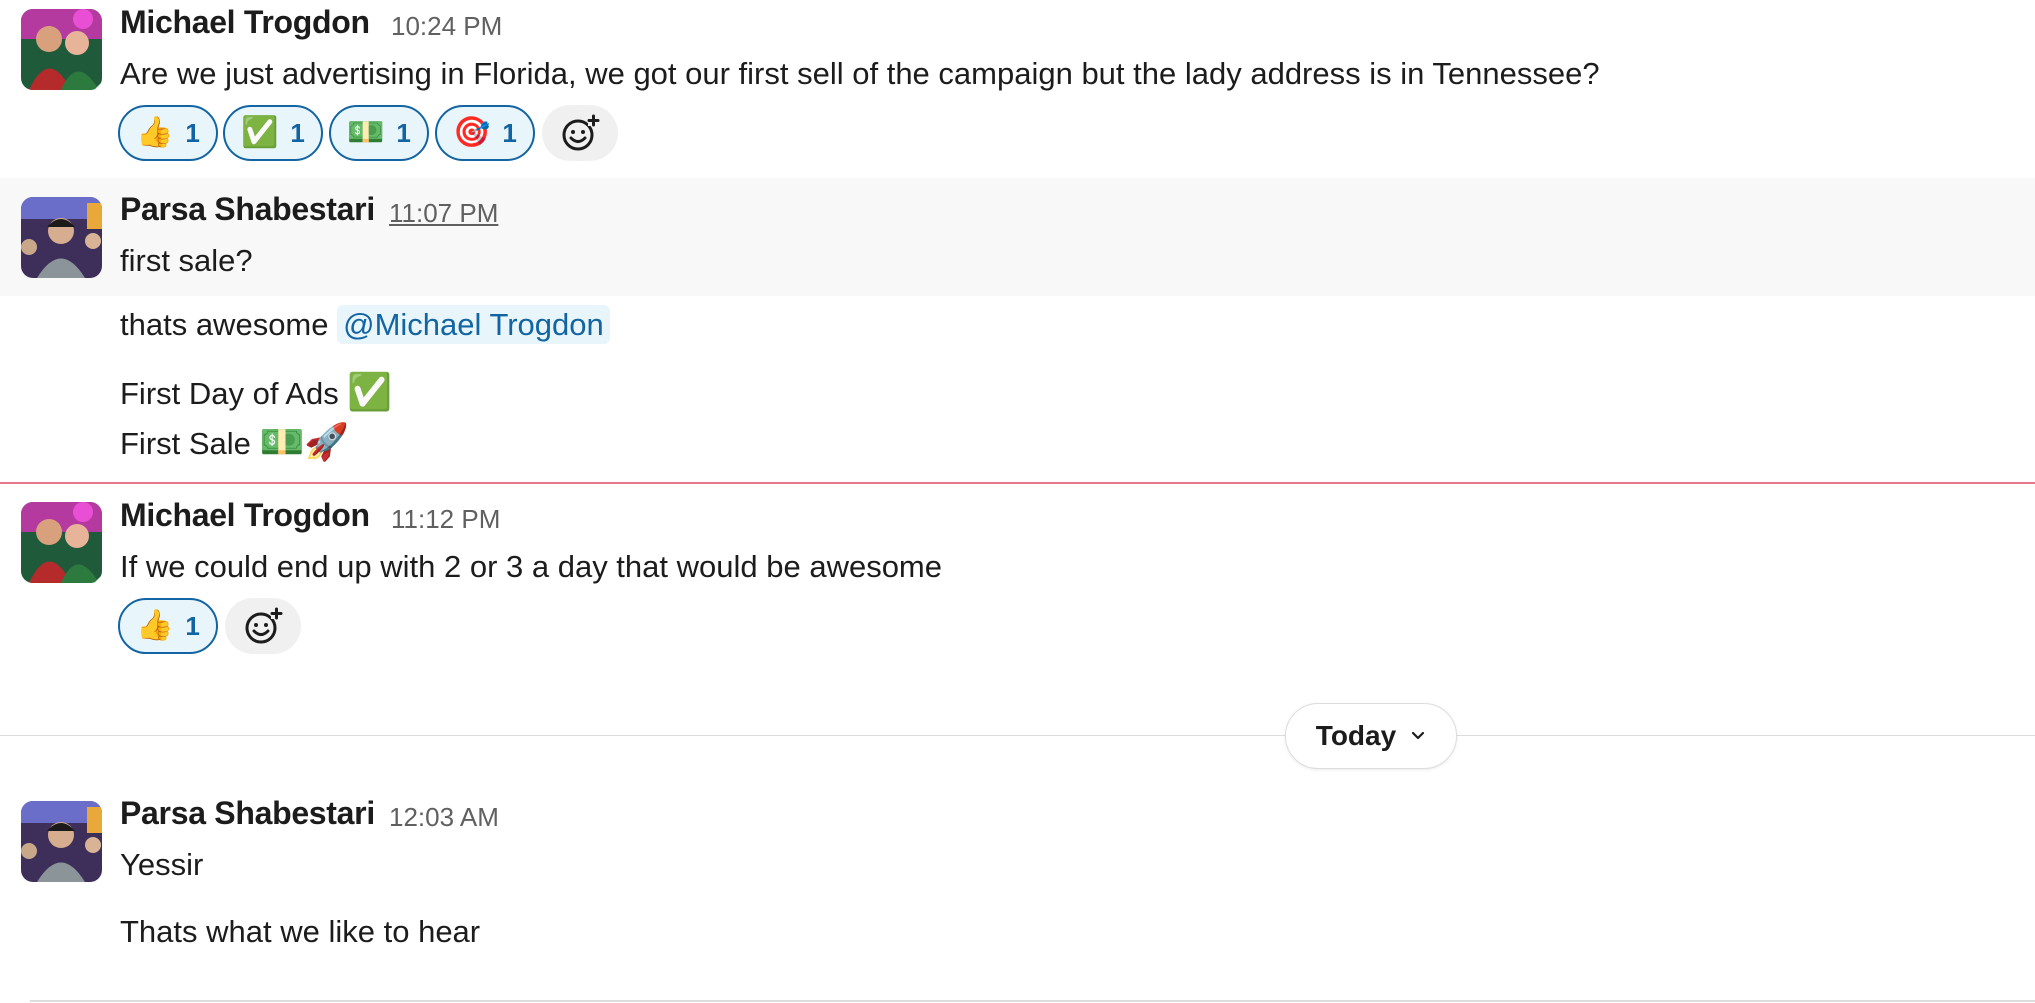 The image size is (2035, 1003). I want to click on message-timestamp: 11:12 PM, so click(445, 519).